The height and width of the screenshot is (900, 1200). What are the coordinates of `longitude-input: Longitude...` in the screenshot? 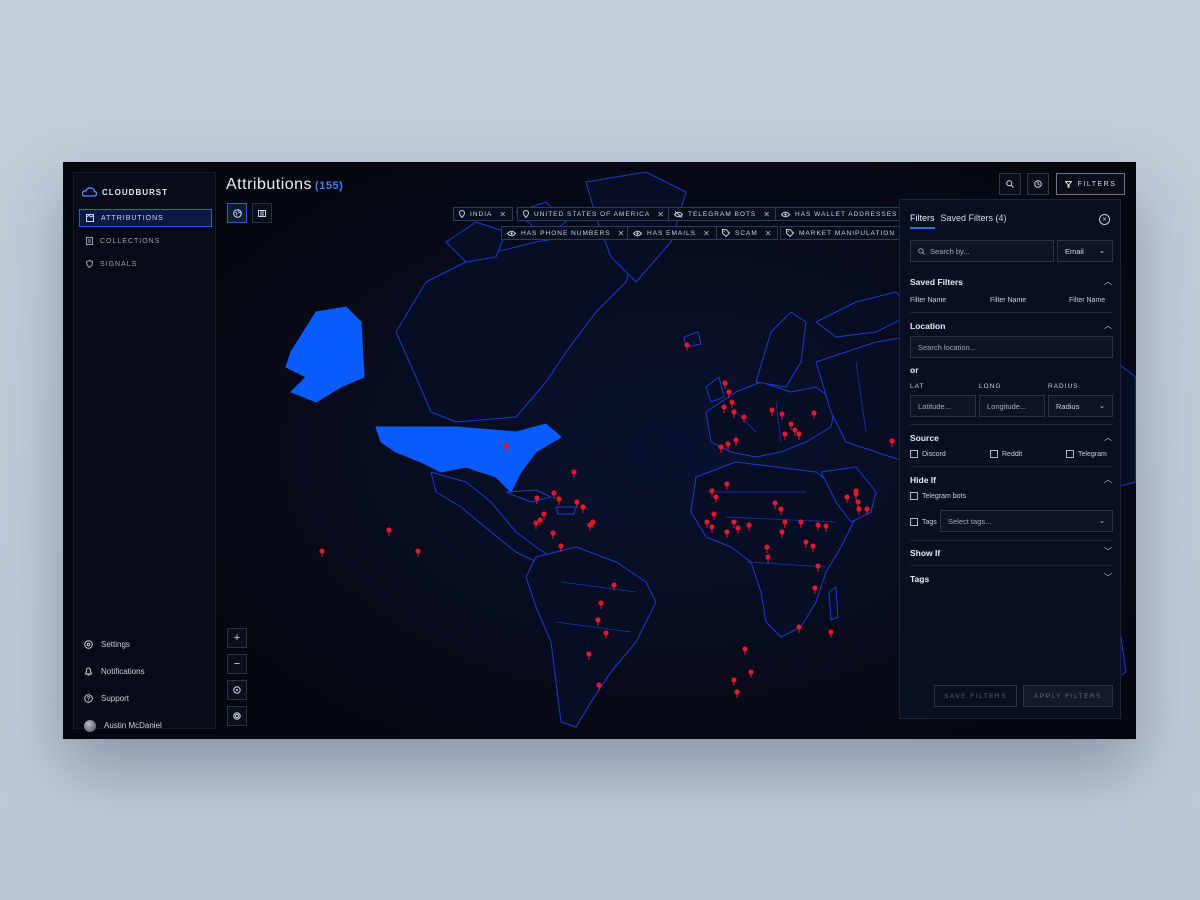 It's located at (1012, 406).